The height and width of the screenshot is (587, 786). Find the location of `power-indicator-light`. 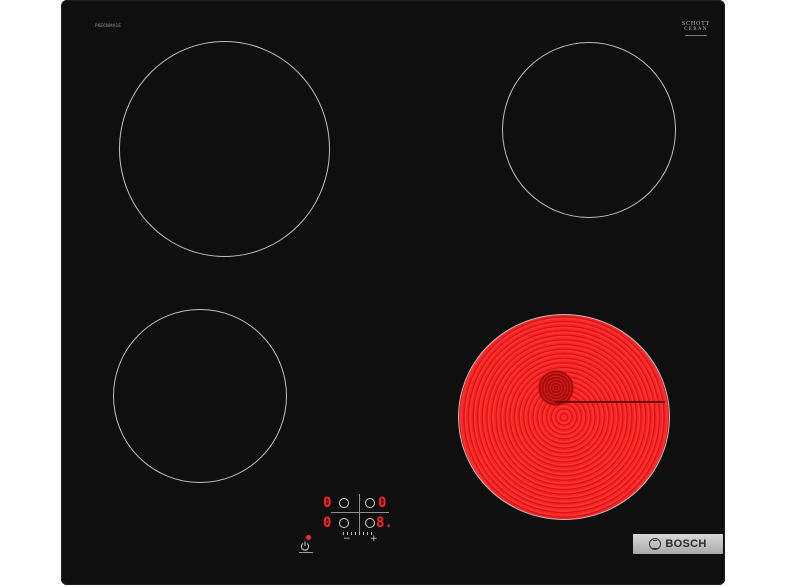

power-indicator-light is located at coordinates (308, 537).